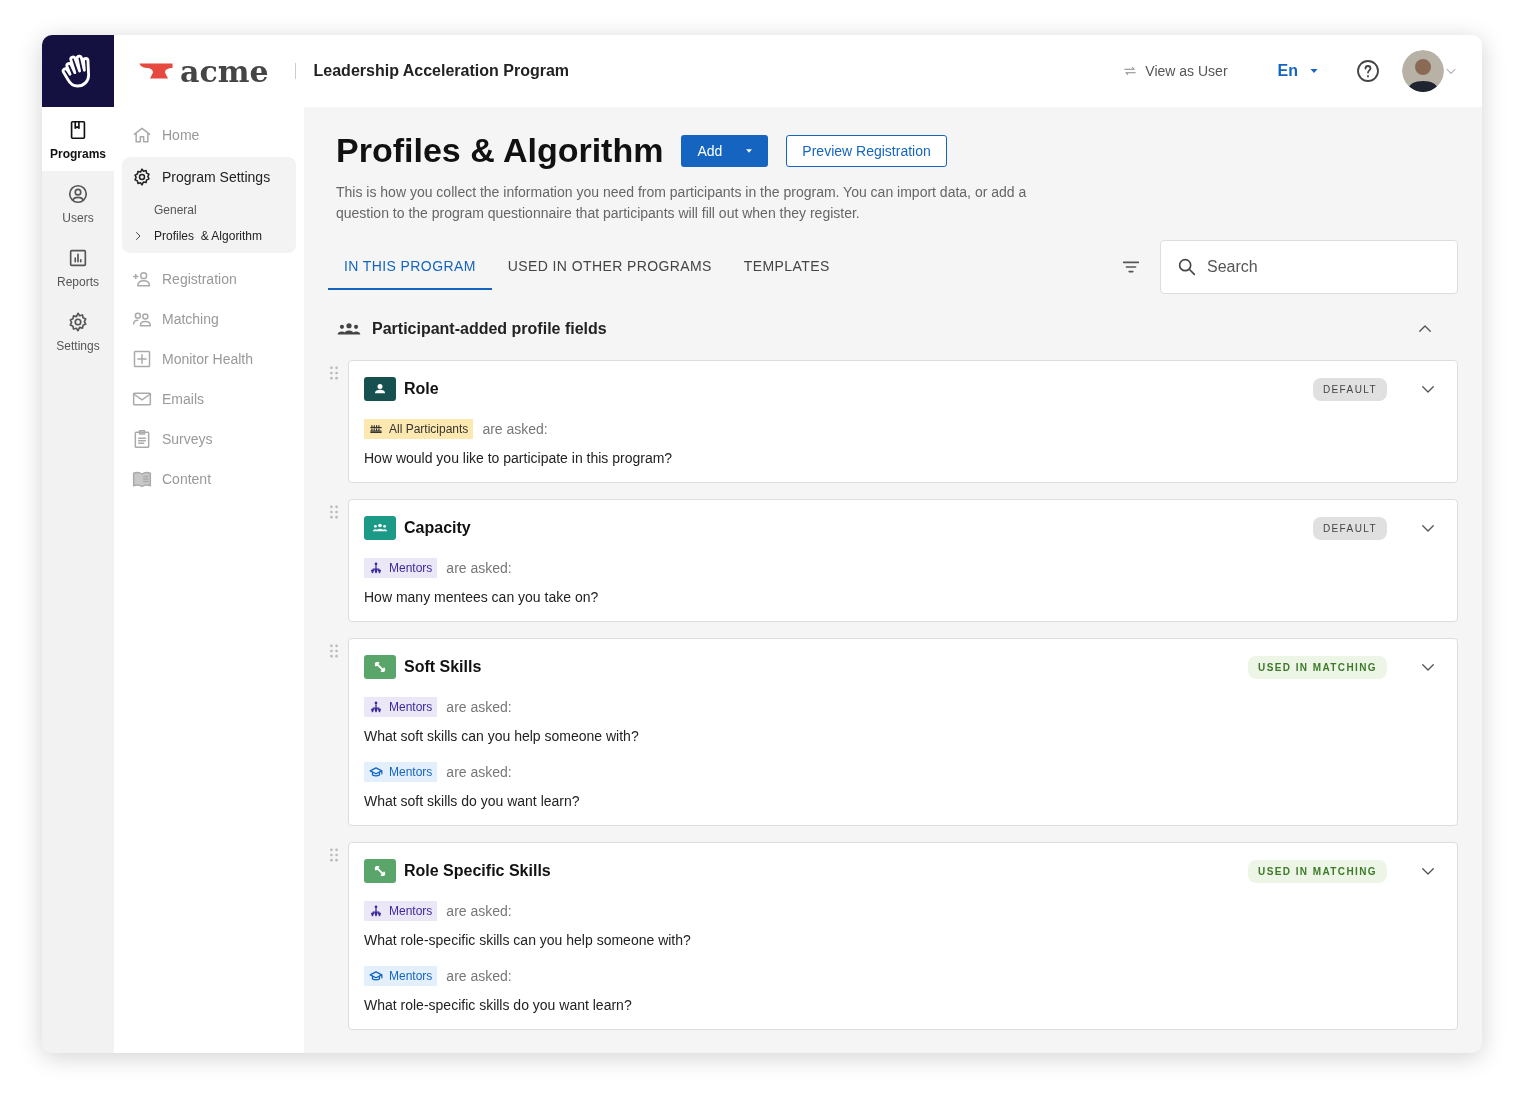 This screenshot has width=1524, height=1104. I want to click on page-description: This is how you collect the information you need from participants in the program. You can import data, or add a question to the program questionnaire that participants will fill out when they register., so click(682, 203).